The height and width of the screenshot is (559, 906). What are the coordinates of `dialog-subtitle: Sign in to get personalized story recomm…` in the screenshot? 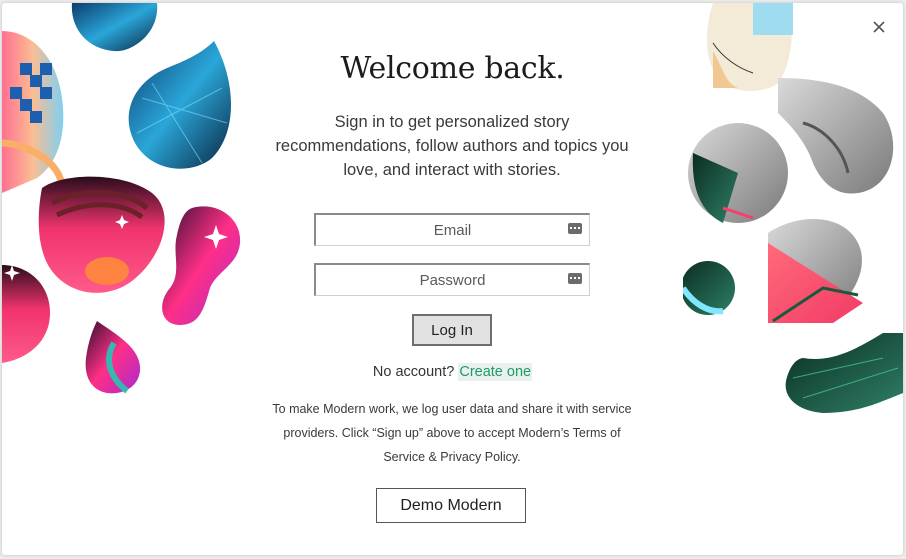 It's located at (452, 146).